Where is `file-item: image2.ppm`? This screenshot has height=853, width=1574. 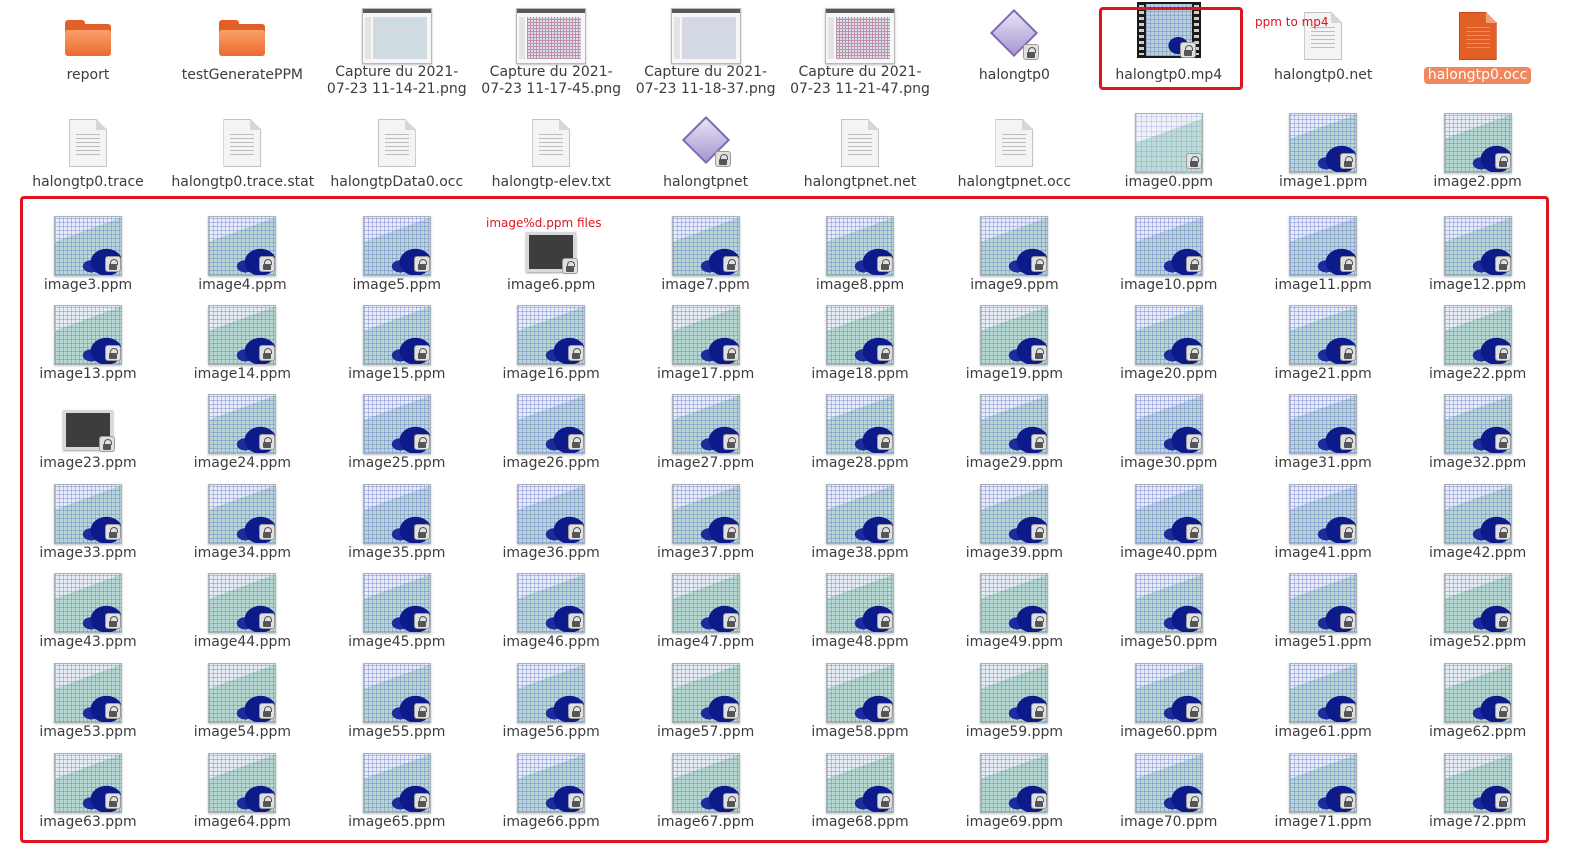
file-item: image2.ppm is located at coordinates (1478, 149).